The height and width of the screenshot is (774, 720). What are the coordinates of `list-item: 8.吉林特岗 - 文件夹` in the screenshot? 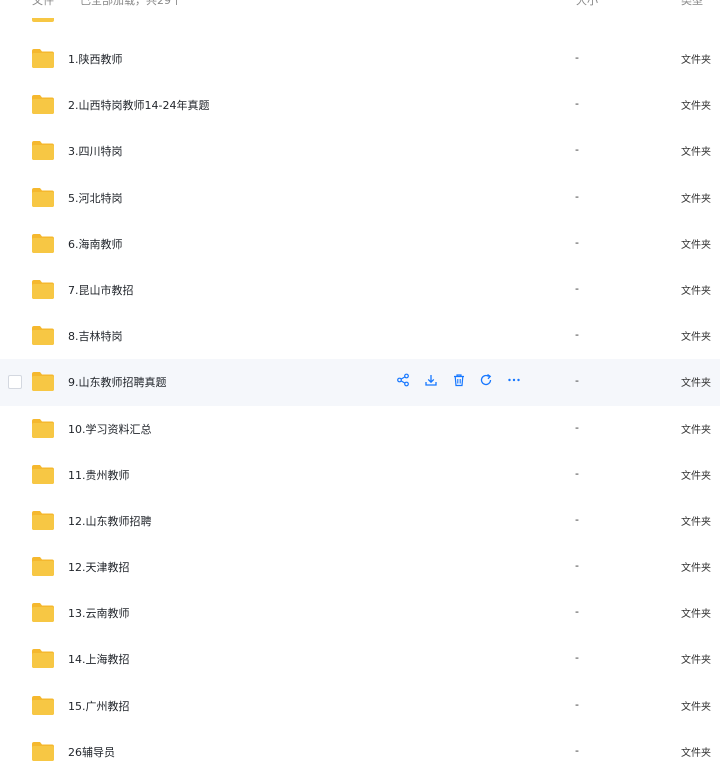 It's located at (360, 336).